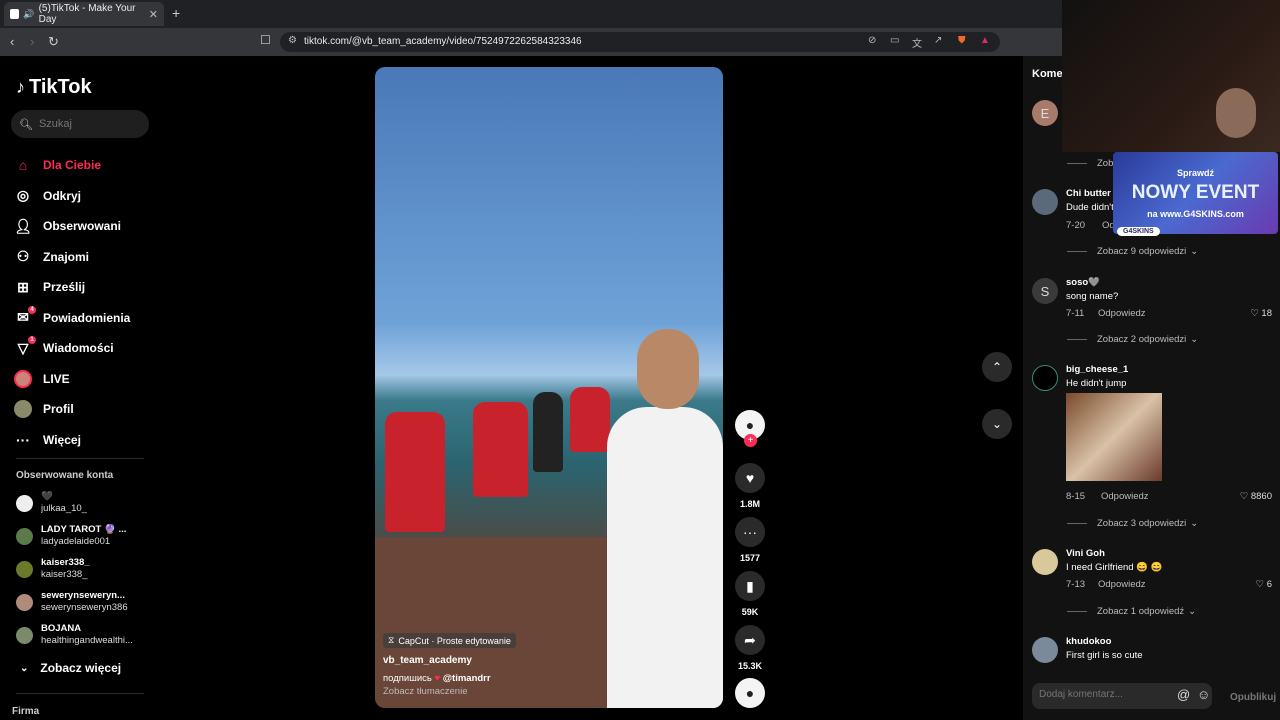 The image size is (1280, 720). Describe the element at coordinates (32, 309) in the screenshot. I see `notification-badge: 4` at that location.